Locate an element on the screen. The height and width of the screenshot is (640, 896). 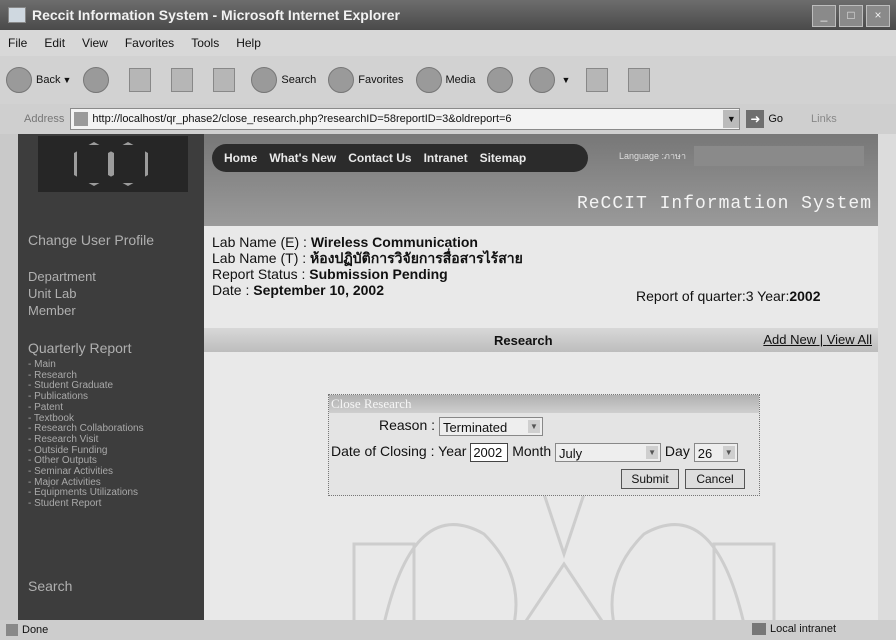
lab-name-t: ห้องปฏิบัติการวิจัยการสื่อสารไร้สาย is located at coordinates (416, 258).